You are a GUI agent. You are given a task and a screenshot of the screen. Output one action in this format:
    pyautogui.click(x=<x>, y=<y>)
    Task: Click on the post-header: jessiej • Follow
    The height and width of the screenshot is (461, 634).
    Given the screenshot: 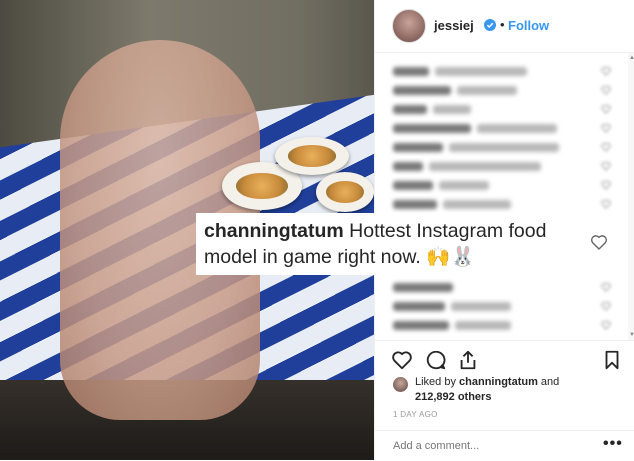 What is the action you would take?
    pyautogui.click(x=504, y=26)
    